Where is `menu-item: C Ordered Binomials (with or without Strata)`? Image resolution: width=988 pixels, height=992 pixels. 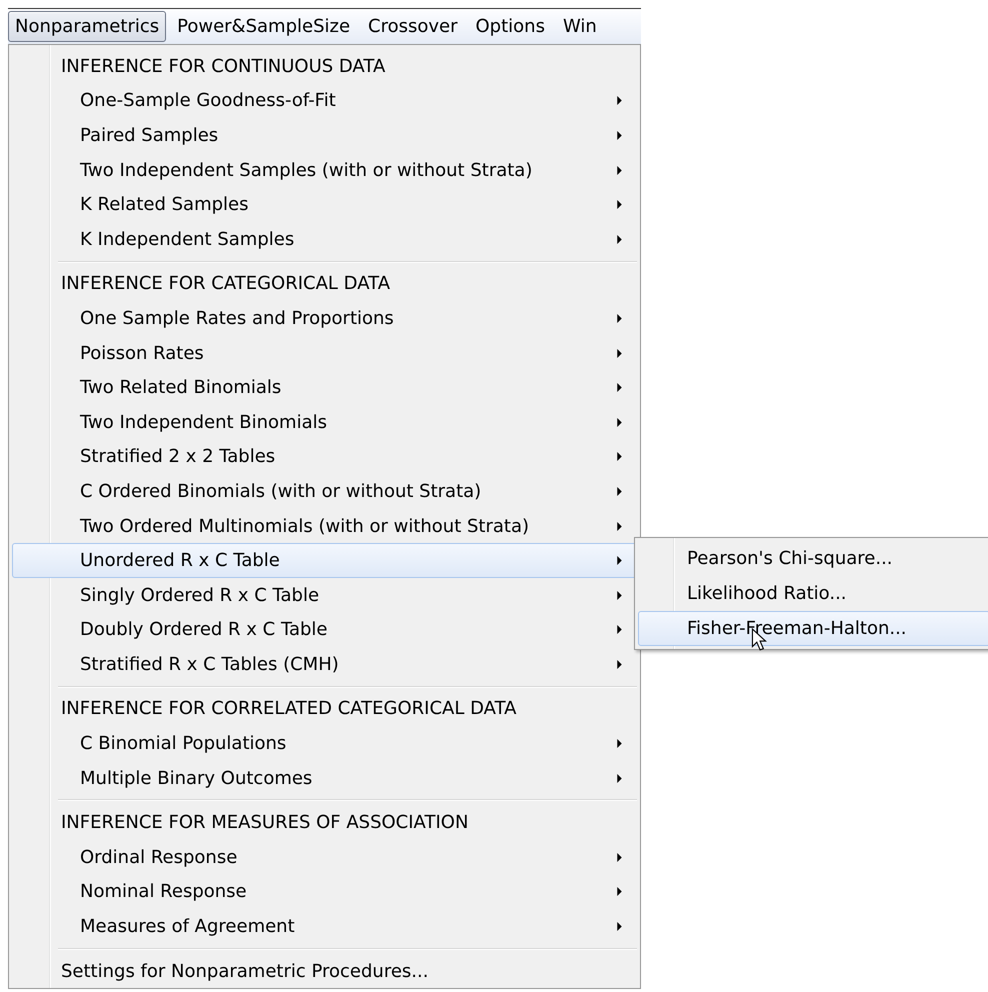
menu-item: C Ordered Binomials (with or without Strata) is located at coordinates (324, 491).